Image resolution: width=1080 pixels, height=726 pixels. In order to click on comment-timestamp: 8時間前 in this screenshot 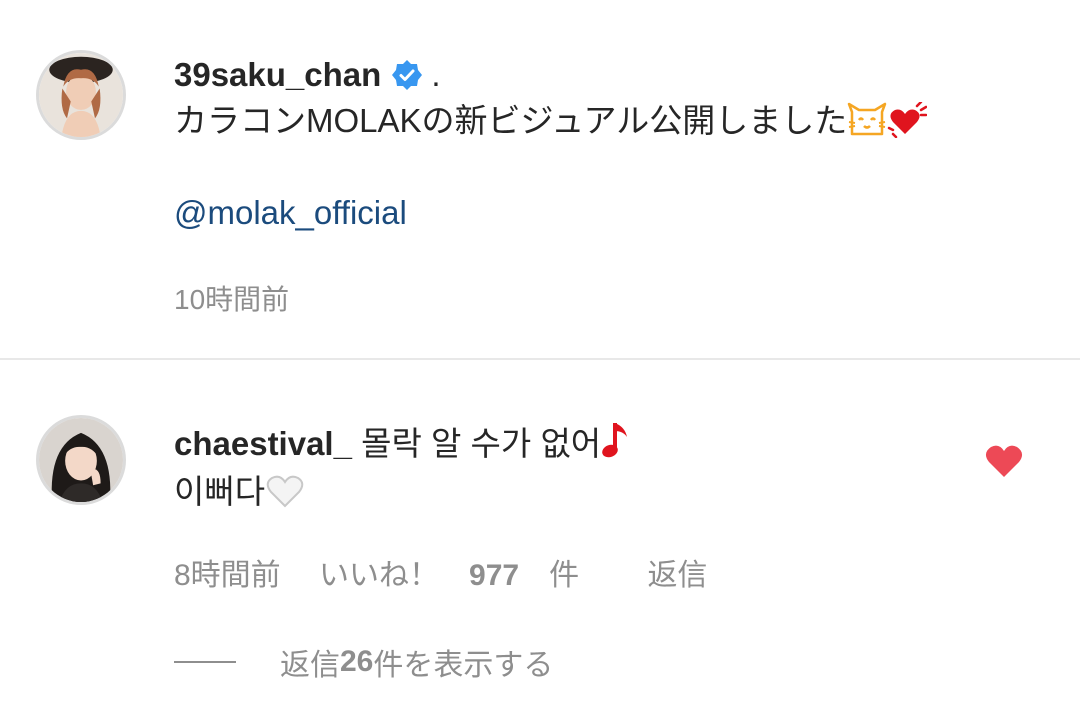, I will do `click(227, 575)`.